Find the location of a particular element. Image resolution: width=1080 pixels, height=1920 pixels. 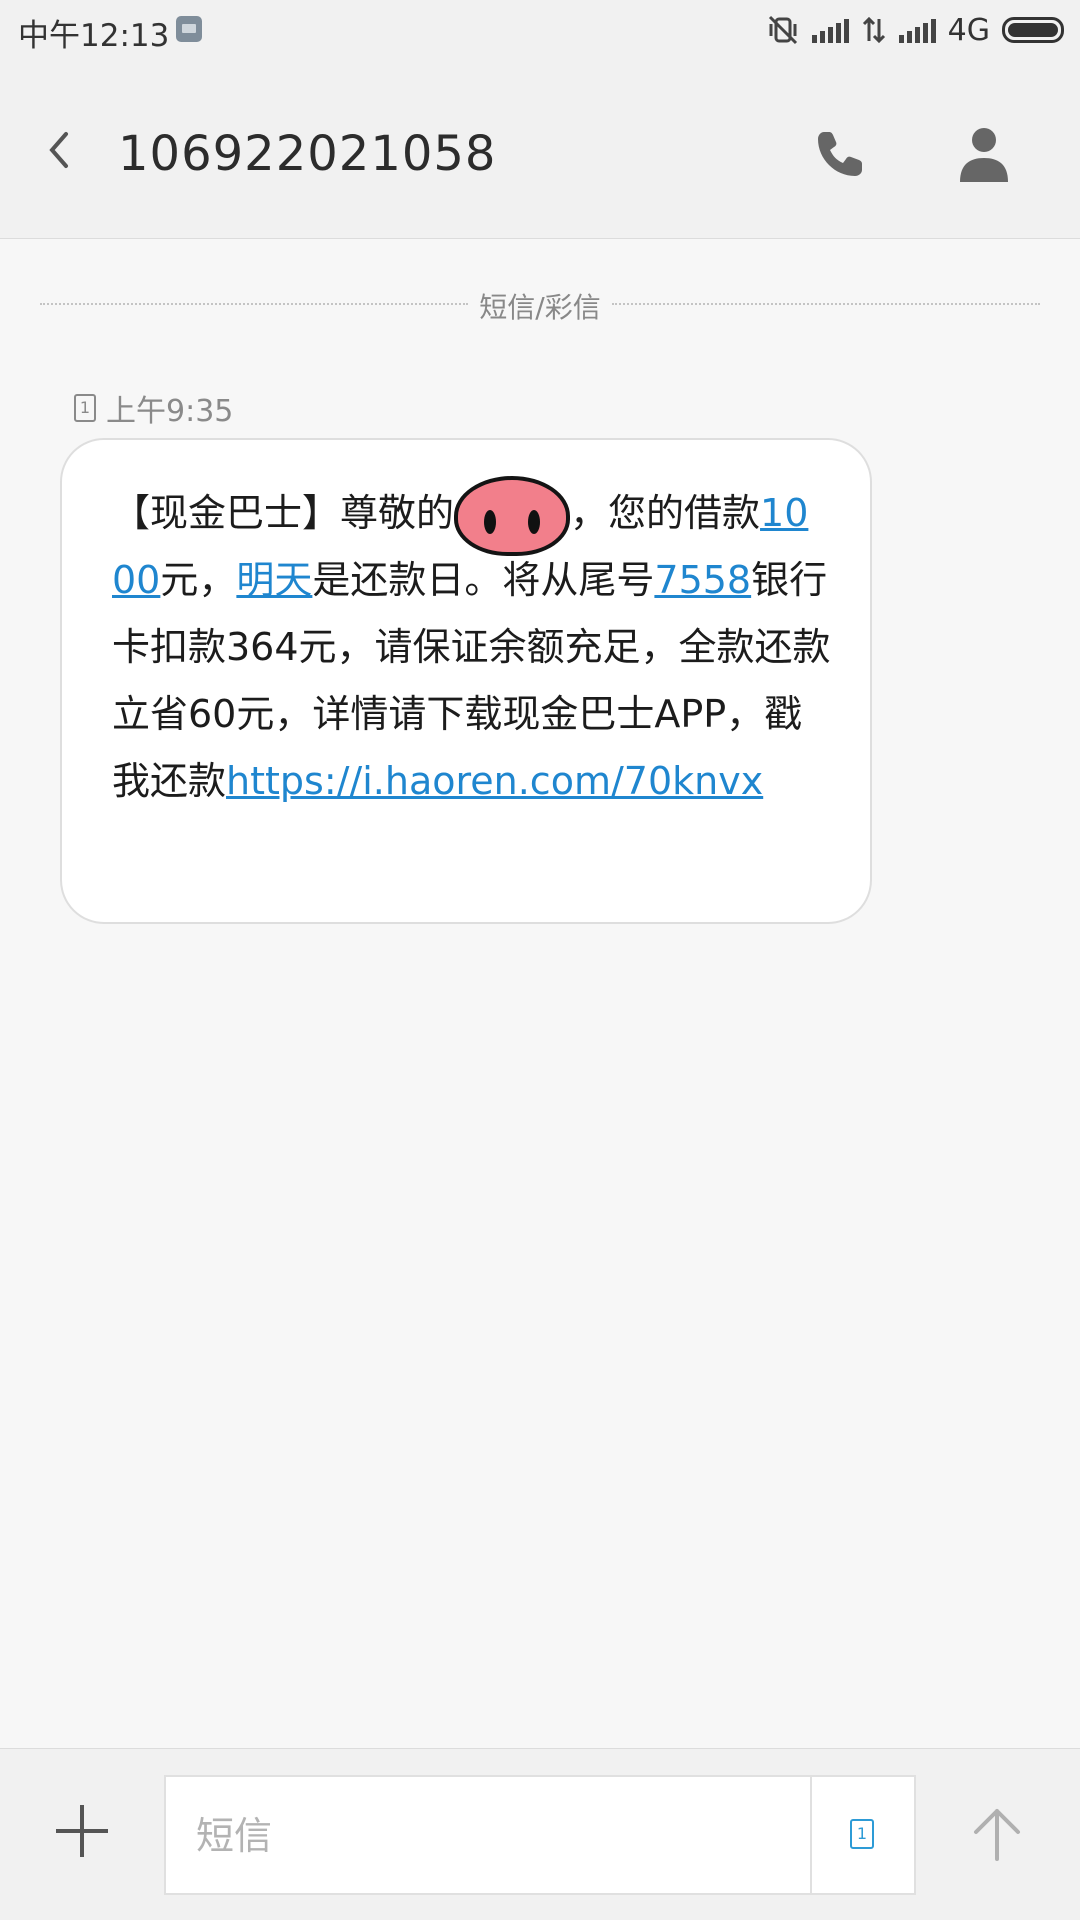

chevron-left-icon is located at coordinates (58, 150).